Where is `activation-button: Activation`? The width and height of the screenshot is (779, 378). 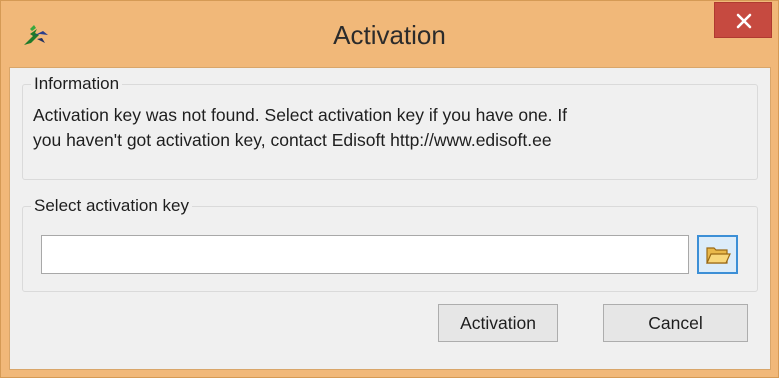
activation-button: Activation is located at coordinates (498, 323).